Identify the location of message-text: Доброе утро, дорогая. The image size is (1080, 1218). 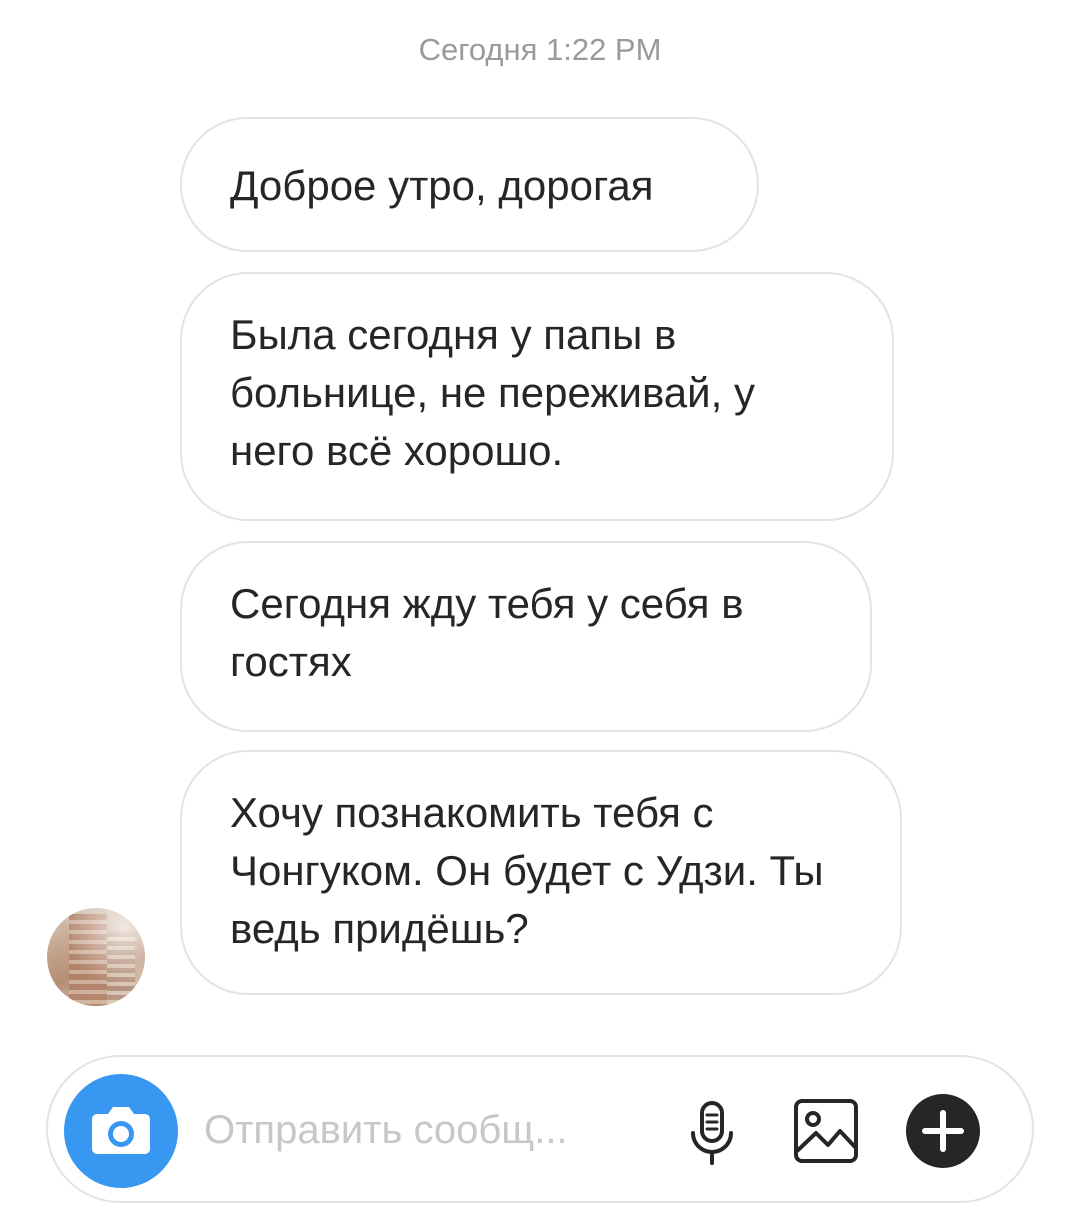
(442, 185).